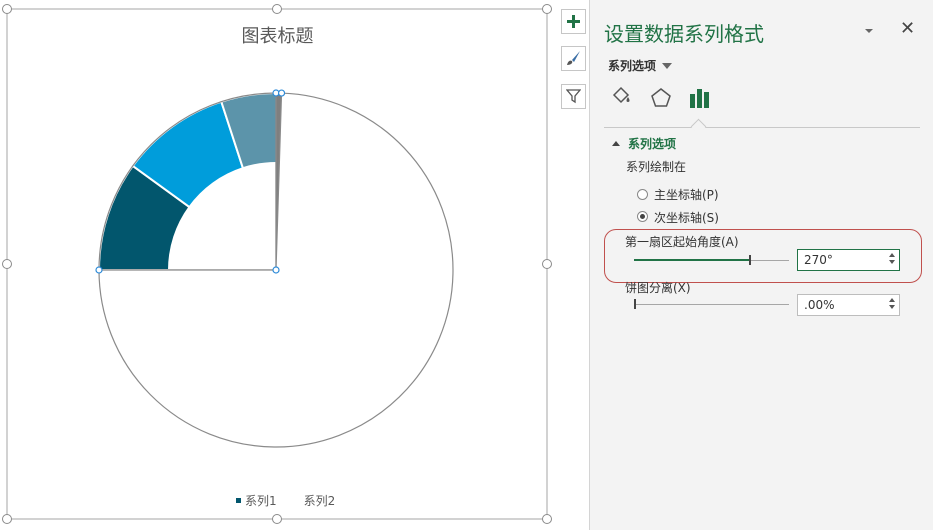 The width and height of the screenshot is (933, 530). Describe the element at coordinates (686, 217) in the screenshot. I see `secondary-axis-label: 次坐标轴(S)` at that location.